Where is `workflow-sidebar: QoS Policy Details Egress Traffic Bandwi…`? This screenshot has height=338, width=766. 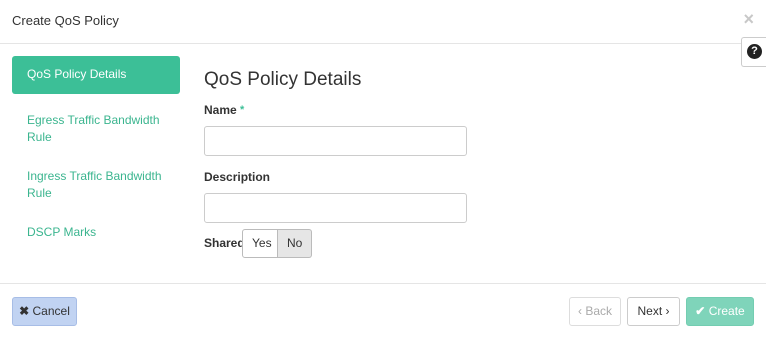 workflow-sidebar: QoS Policy Details Egress Traffic Bandwi… is located at coordinates (96, 152).